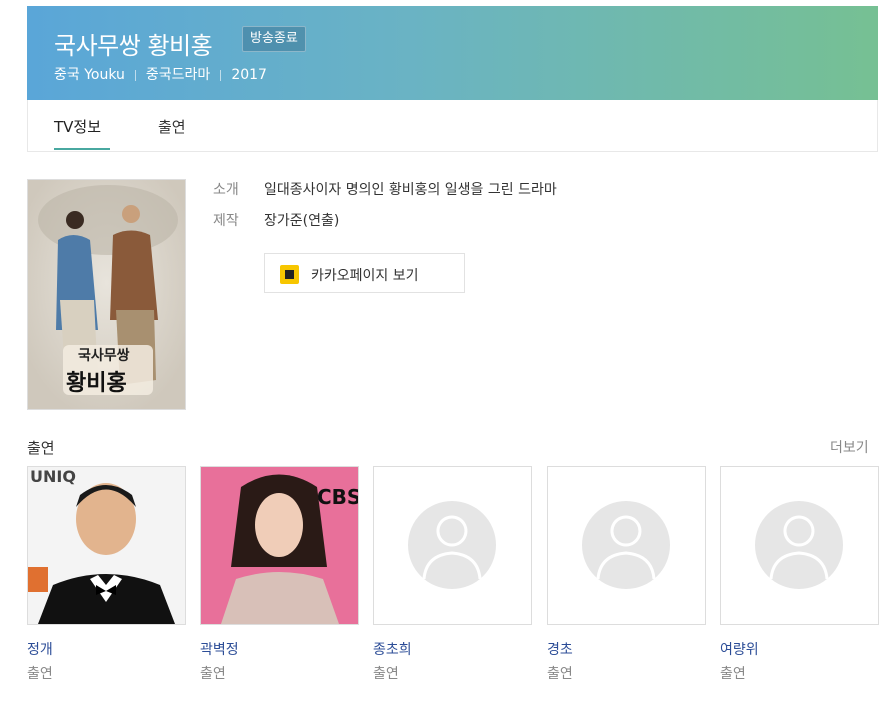 This screenshot has width=892, height=705. What do you see at coordinates (338, 497) in the screenshot?
I see `photo-background-text: CBS` at bounding box center [338, 497].